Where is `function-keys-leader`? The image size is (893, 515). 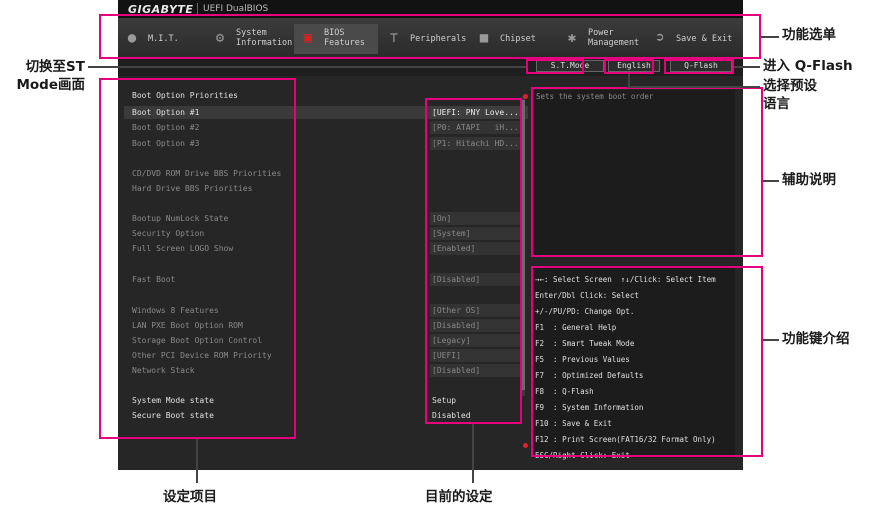 function-keys-leader is located at coordinates (771, 340).